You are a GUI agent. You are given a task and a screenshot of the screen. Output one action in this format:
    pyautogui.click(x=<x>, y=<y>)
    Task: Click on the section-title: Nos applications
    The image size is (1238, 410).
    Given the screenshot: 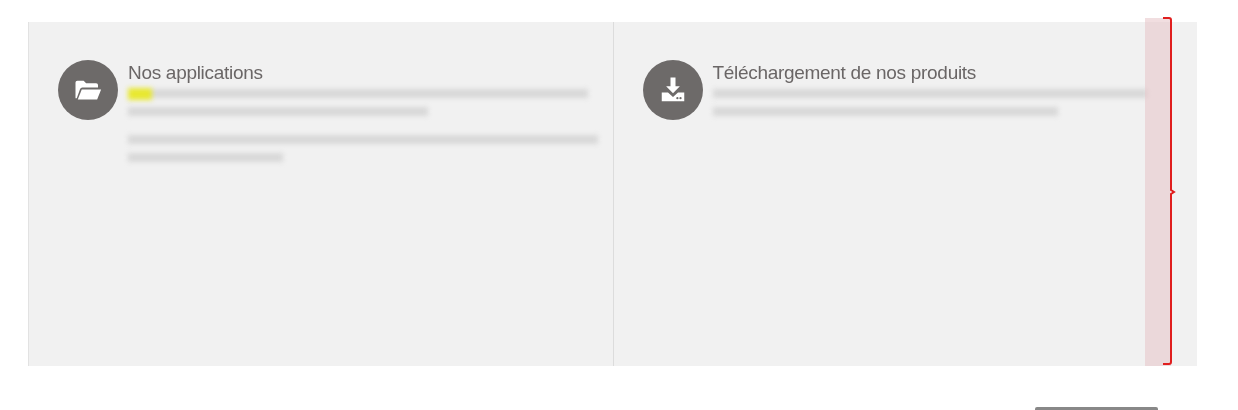 What is the action you would take?
    pyautogui.click(x=196, y=73)
    